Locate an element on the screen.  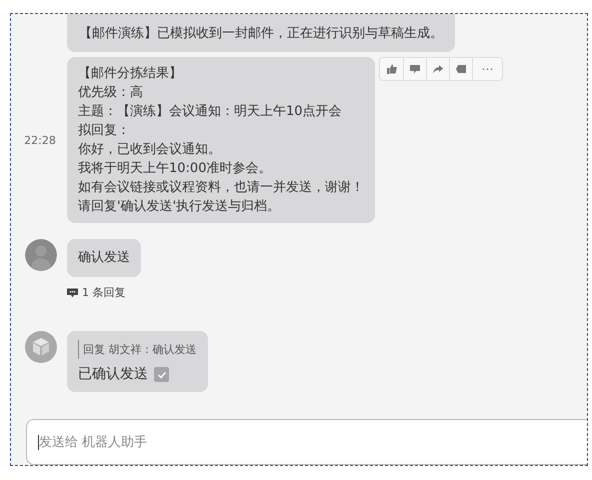
avatar-icon is located at coordinates (41, 255).